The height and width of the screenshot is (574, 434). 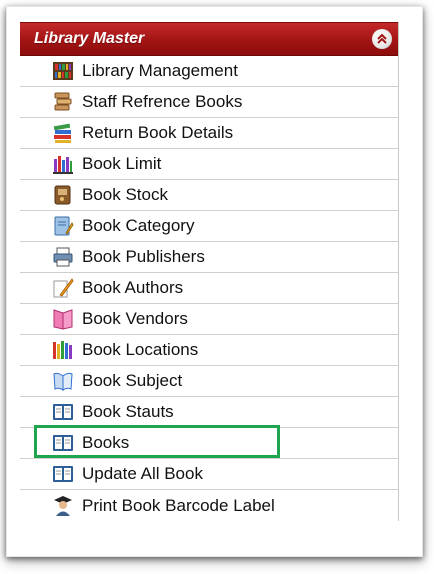 I want to click on menu-item-book-locations: Book Locations, so click(x=209, y=350).